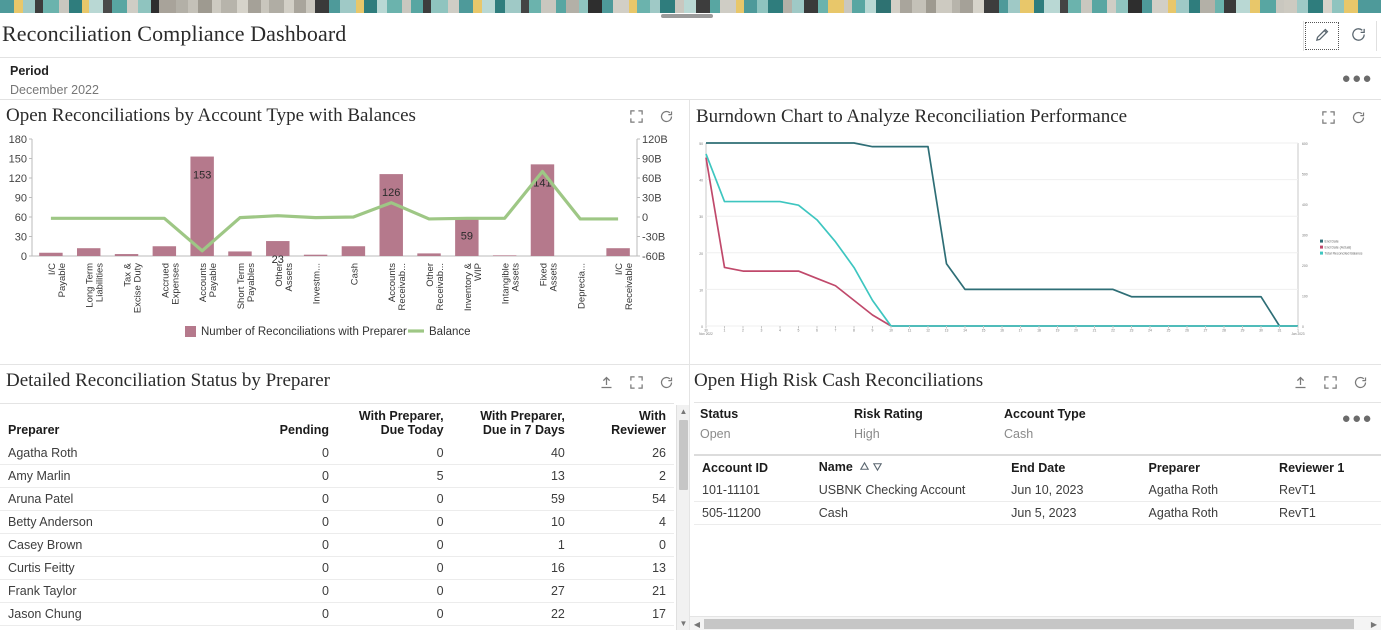  Describe the element at coordinates (1037, 513) in the screenshot. I see `table-row: 505-11200 Cash Jun 5, 2023 Agatha Roth RevT1` at that location.